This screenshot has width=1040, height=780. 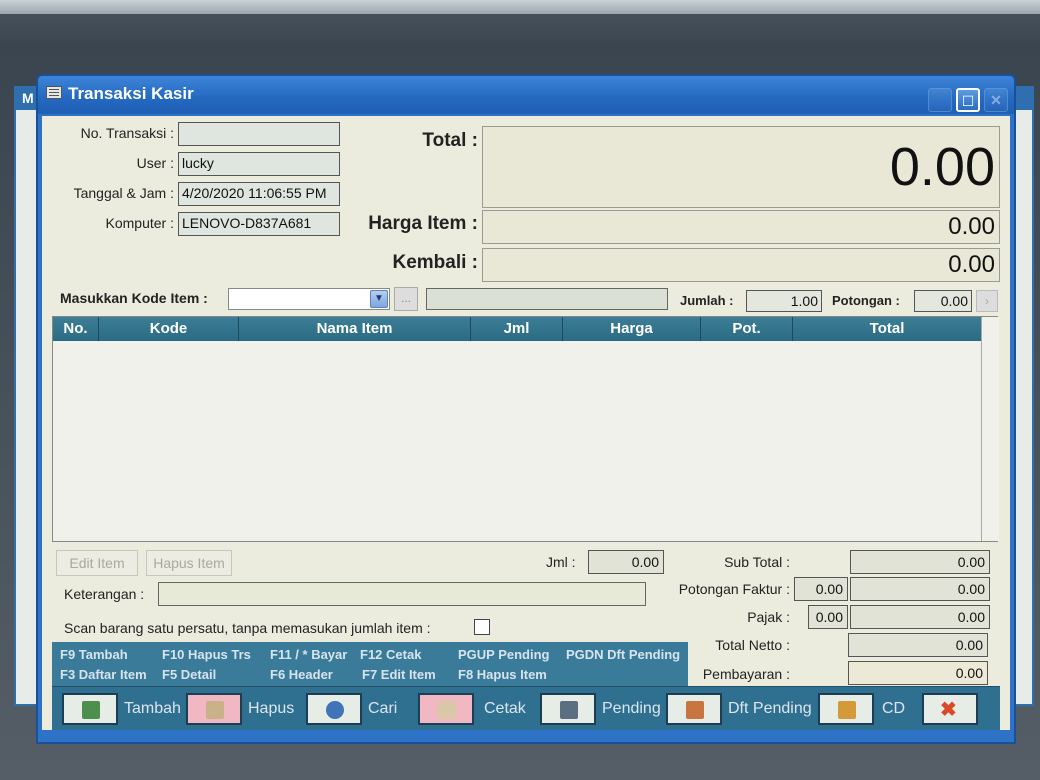 What do you see at coordinates (894, 708) in the screenshot?
I see `cd-label: CD` at bounding box center [894, 708].